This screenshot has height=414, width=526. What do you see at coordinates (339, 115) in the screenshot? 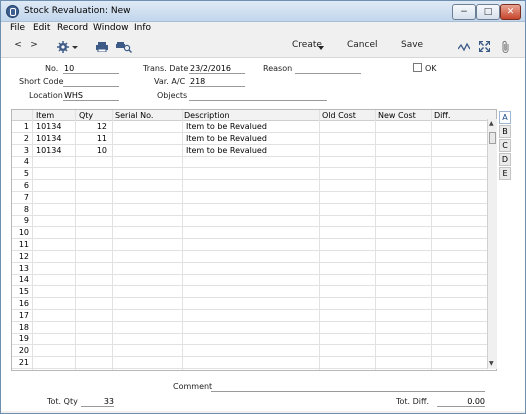
I see `col-old-cost: Old Cost` at bounding box center [339, 115].